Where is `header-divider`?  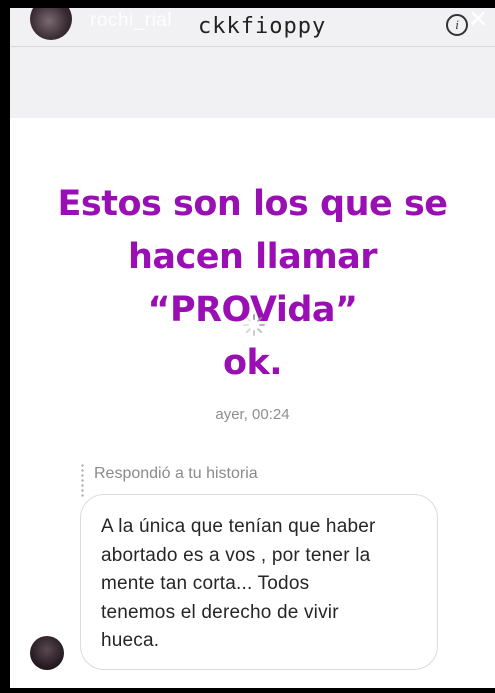
header-divider is located at coordinates (252, 46).